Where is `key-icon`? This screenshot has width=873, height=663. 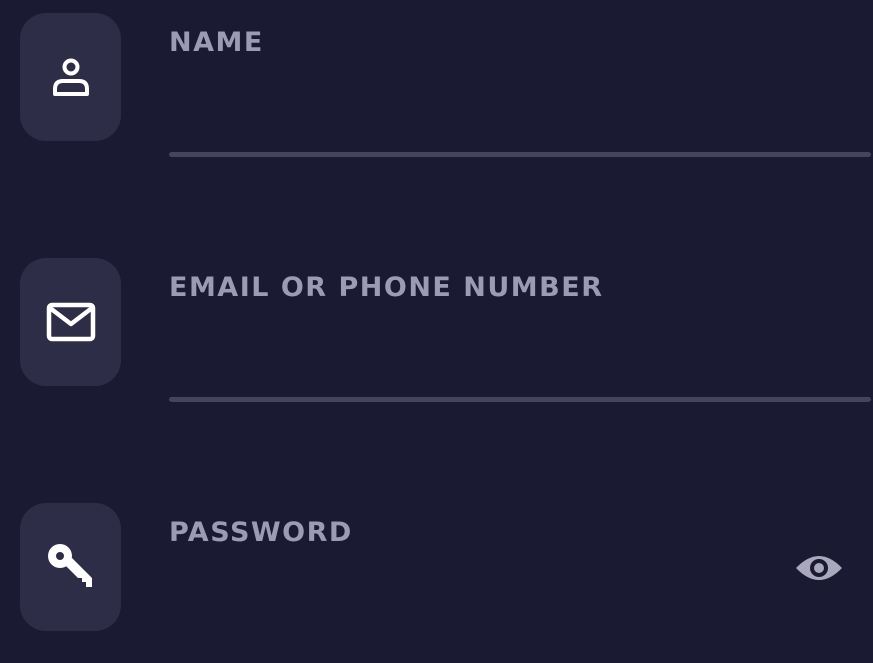 key-icon is located at coordinates (69, 565).